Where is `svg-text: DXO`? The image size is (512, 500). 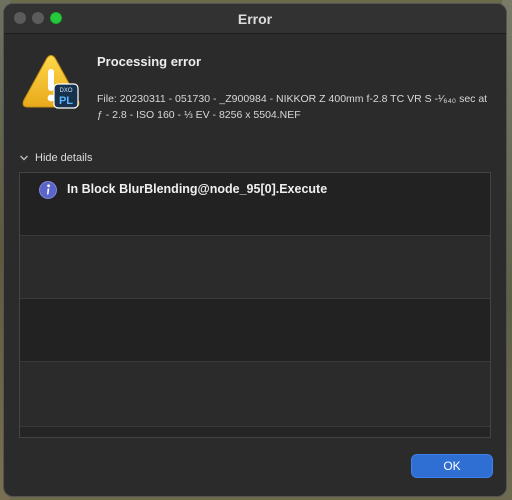 svg-text: DXO is located at coordinates (65, 91).